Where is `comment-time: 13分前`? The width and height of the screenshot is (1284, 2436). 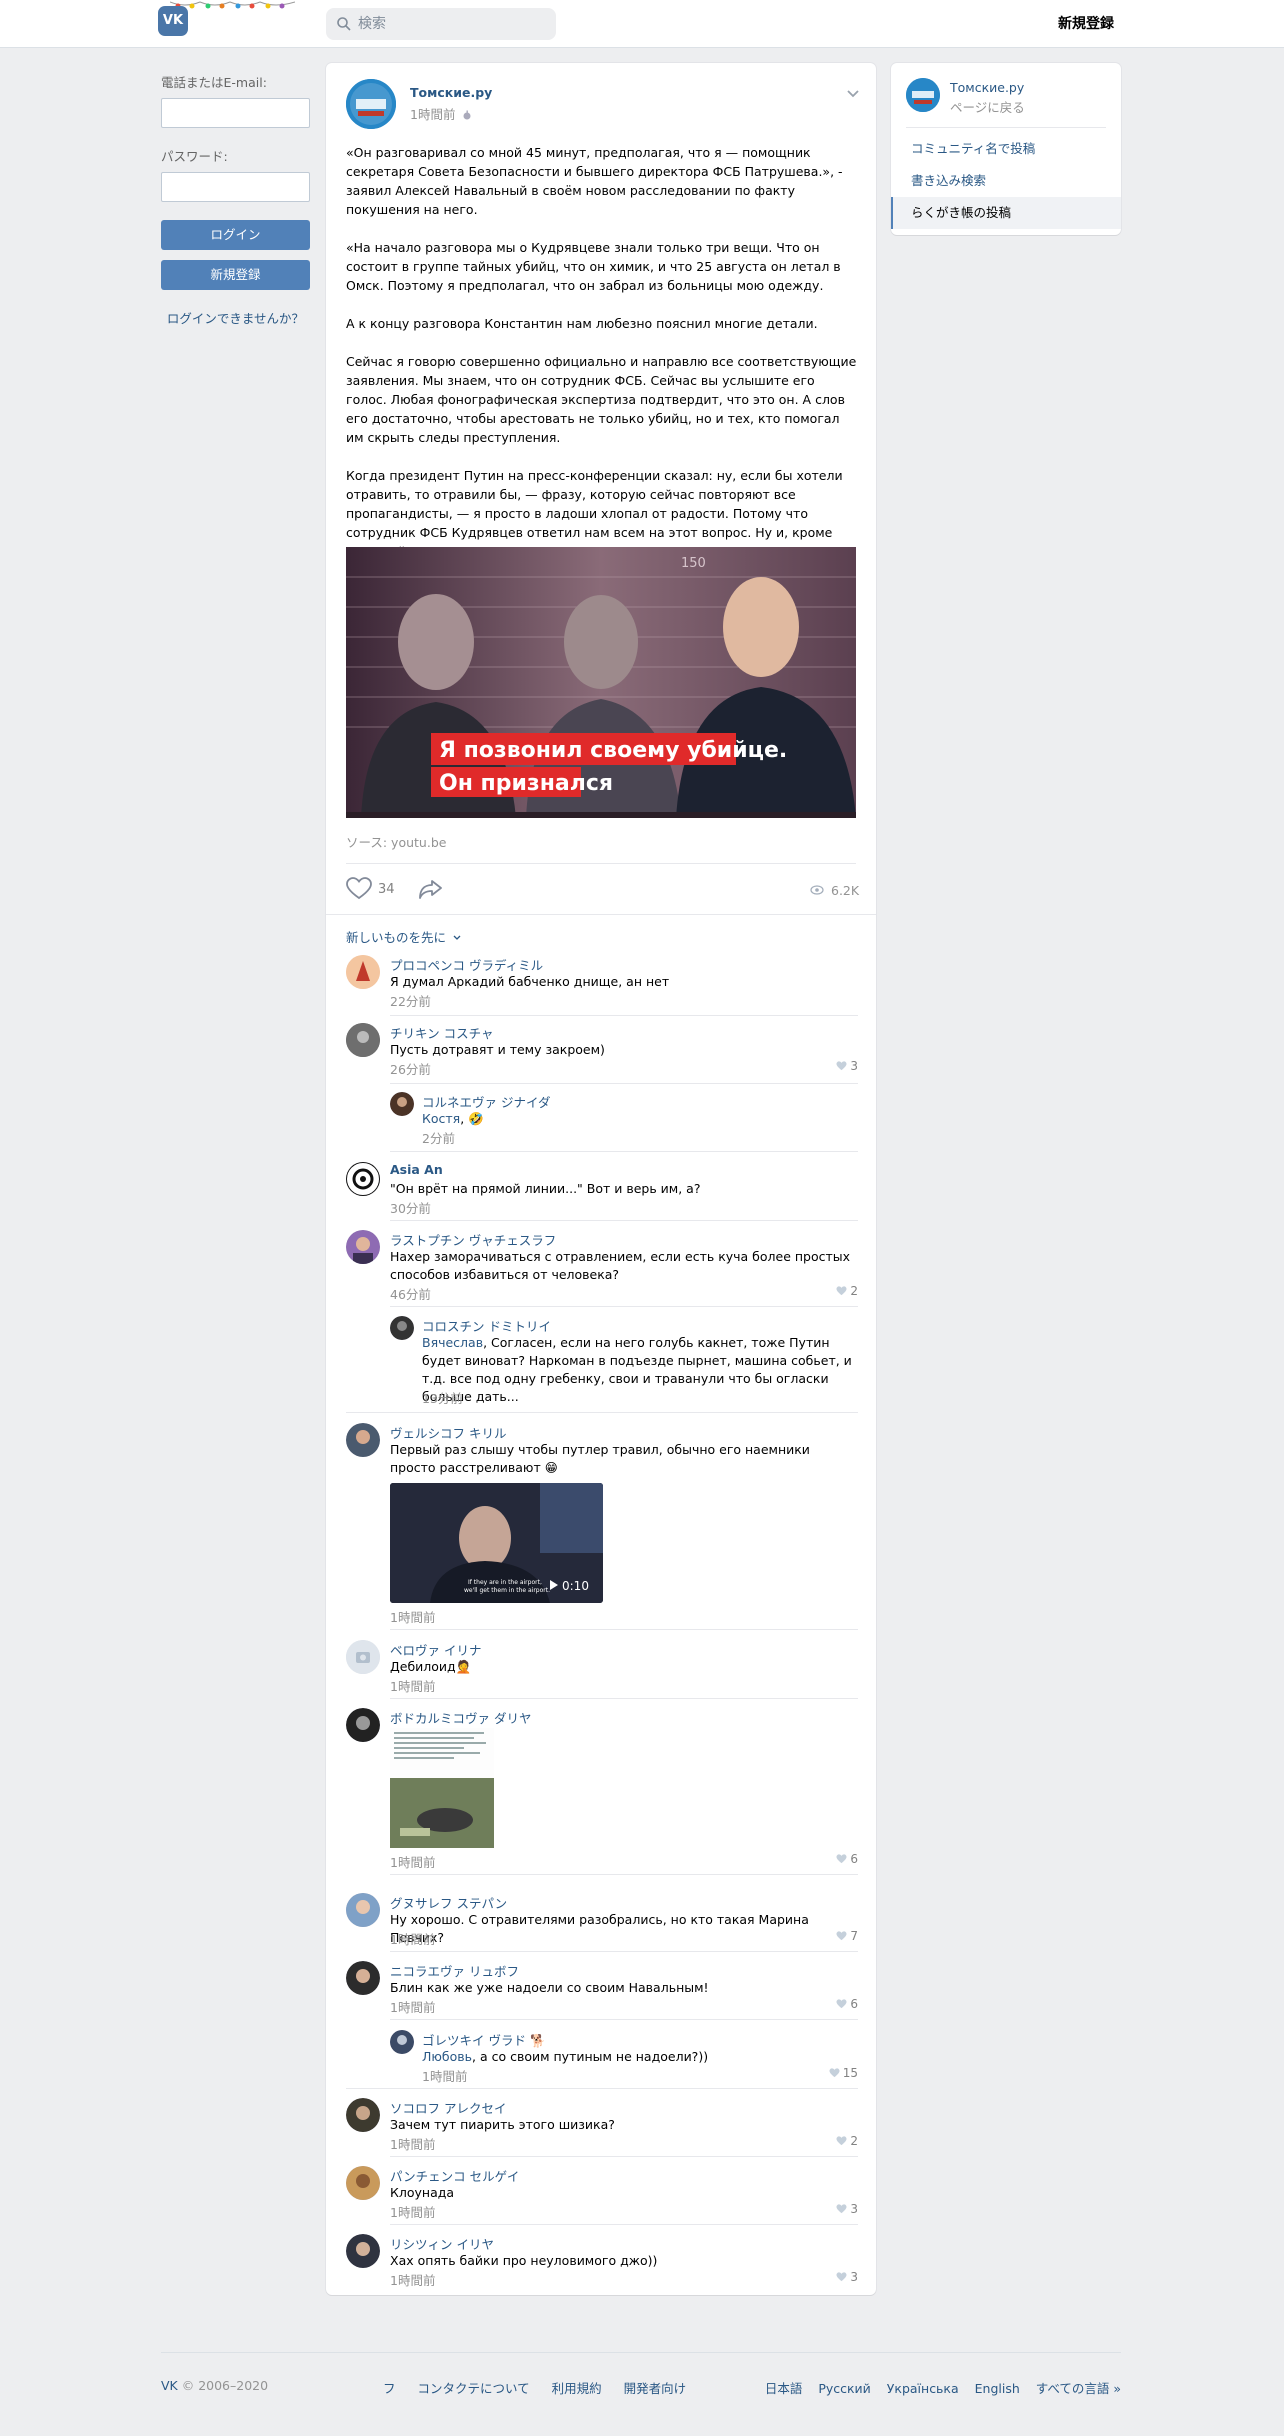 comment-time: 13分前 is located at coordinates (442, 1397).